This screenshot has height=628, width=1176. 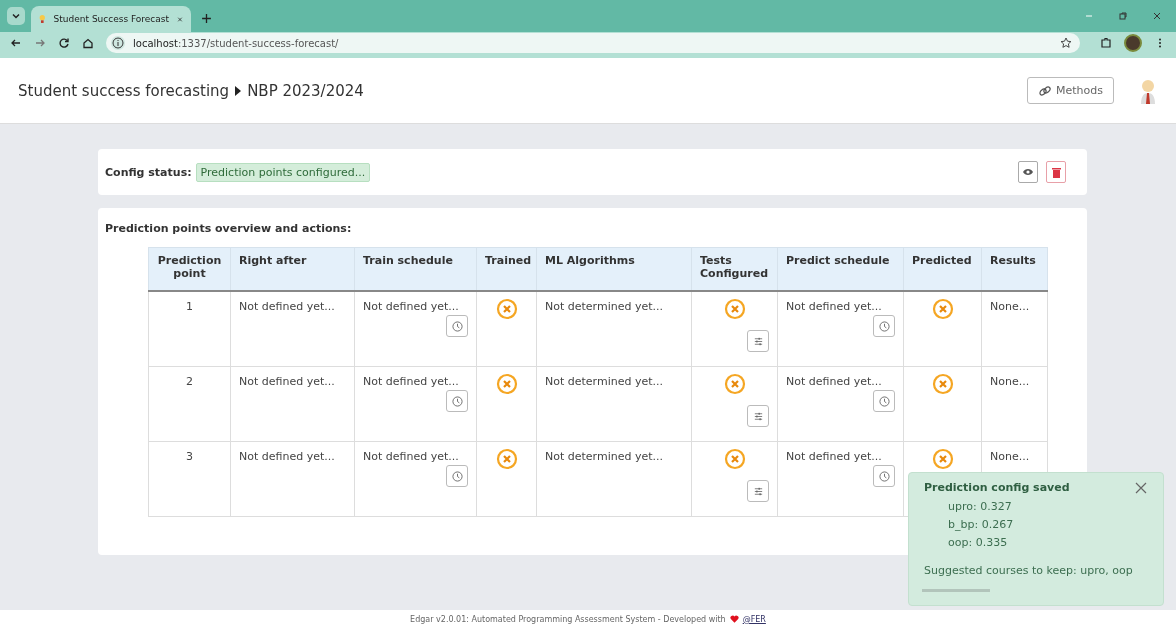 I want to click on column-header: Predicted, so click(x=942, y=269).